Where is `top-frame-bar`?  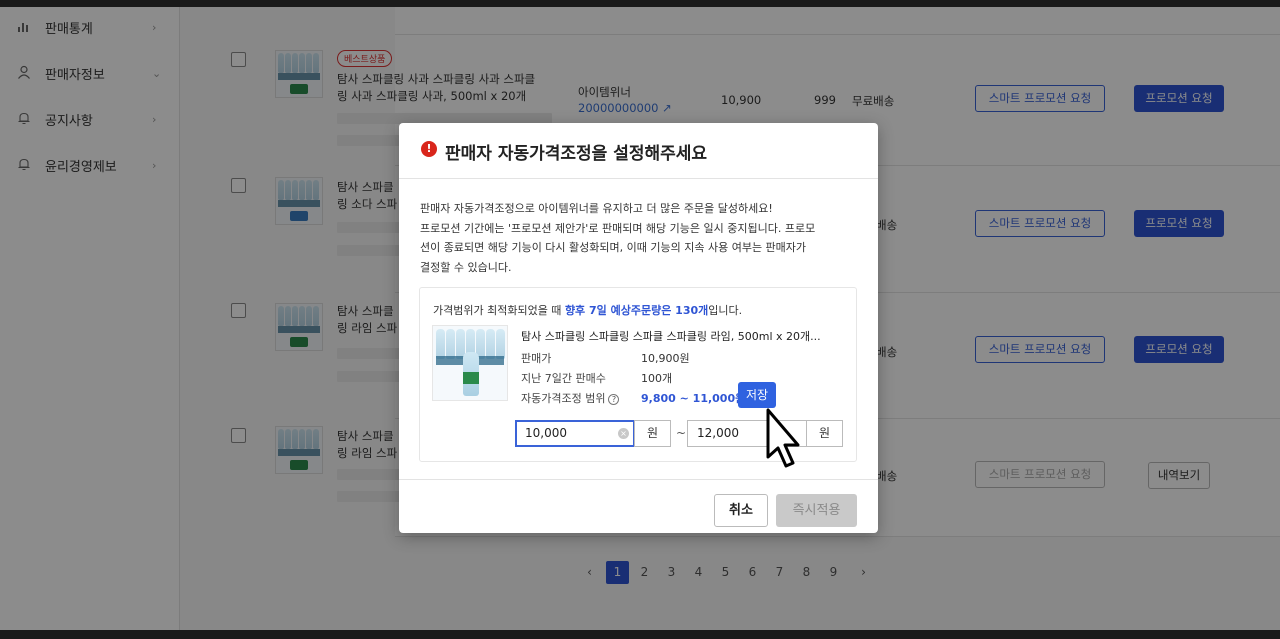
top-frame-bar is located at coordinates (640, 3).